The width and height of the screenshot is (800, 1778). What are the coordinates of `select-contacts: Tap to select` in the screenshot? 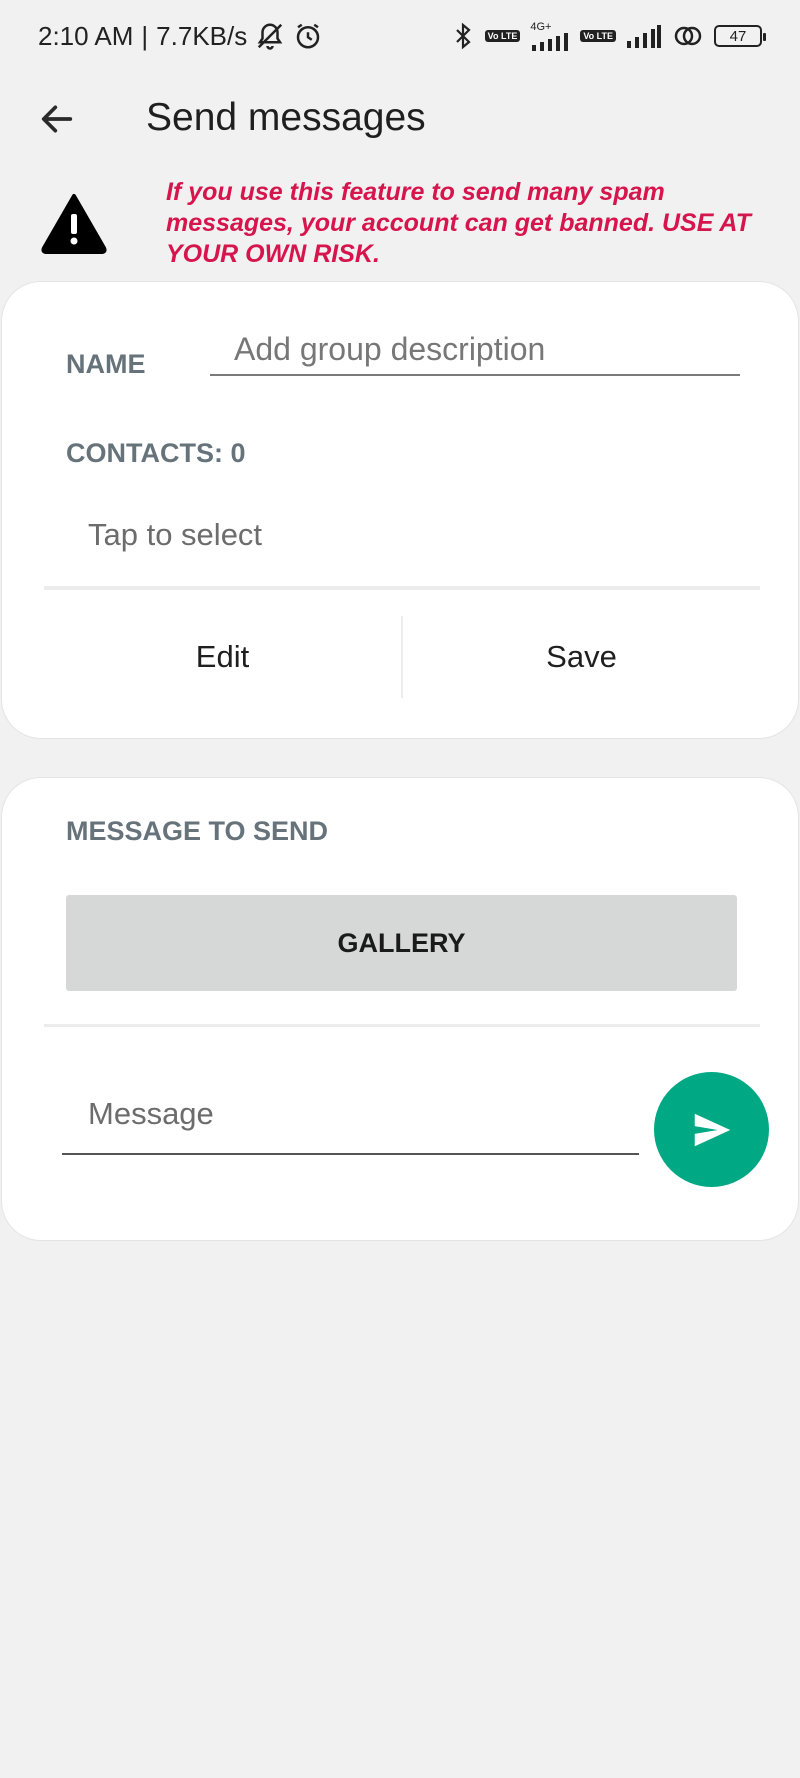 It's located at (175, 535).